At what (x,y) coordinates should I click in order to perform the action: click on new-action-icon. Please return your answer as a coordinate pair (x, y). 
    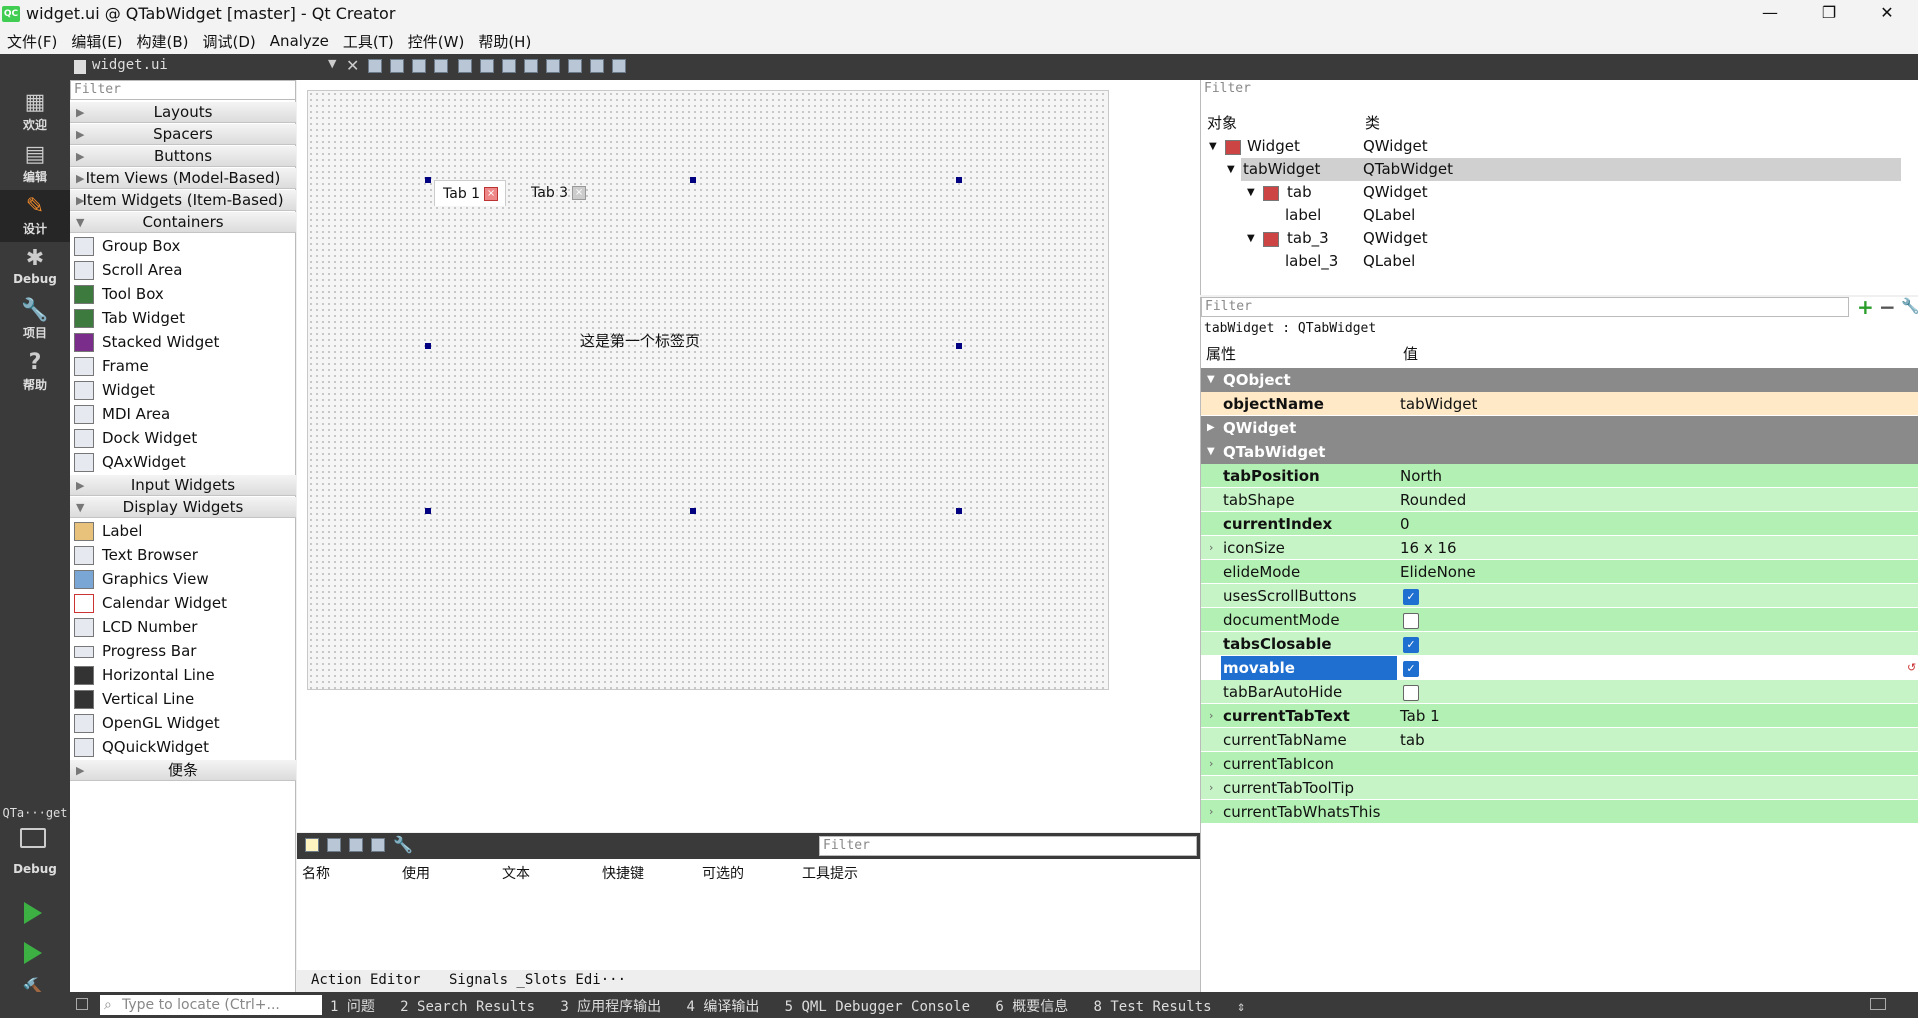
    Looking at the image, I should click on (312, 845).